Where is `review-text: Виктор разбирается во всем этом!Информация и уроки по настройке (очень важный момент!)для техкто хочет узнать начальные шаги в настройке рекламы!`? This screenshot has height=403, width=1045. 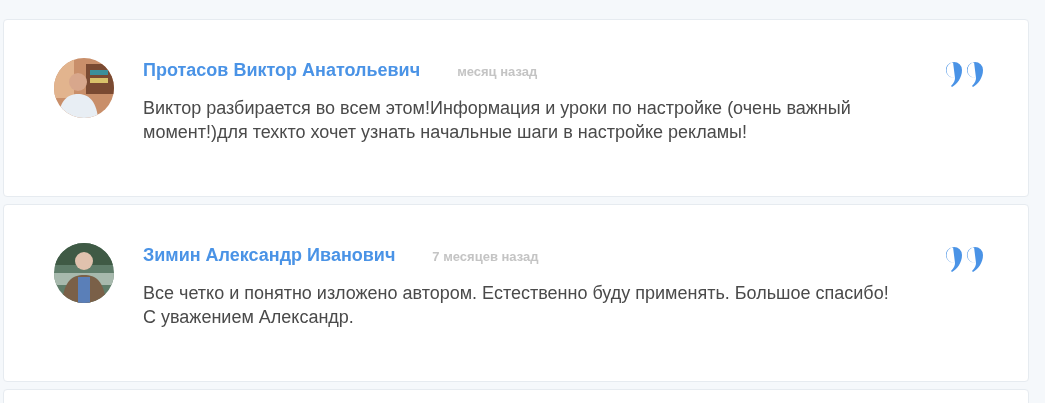 review-text: Виктор разбирается во всем этом!Информация и уроки по настройке (очень важный момент!)для техкто хочет узнать начальные шаги в настройке рекламы! is located at coordinates (497, 120).